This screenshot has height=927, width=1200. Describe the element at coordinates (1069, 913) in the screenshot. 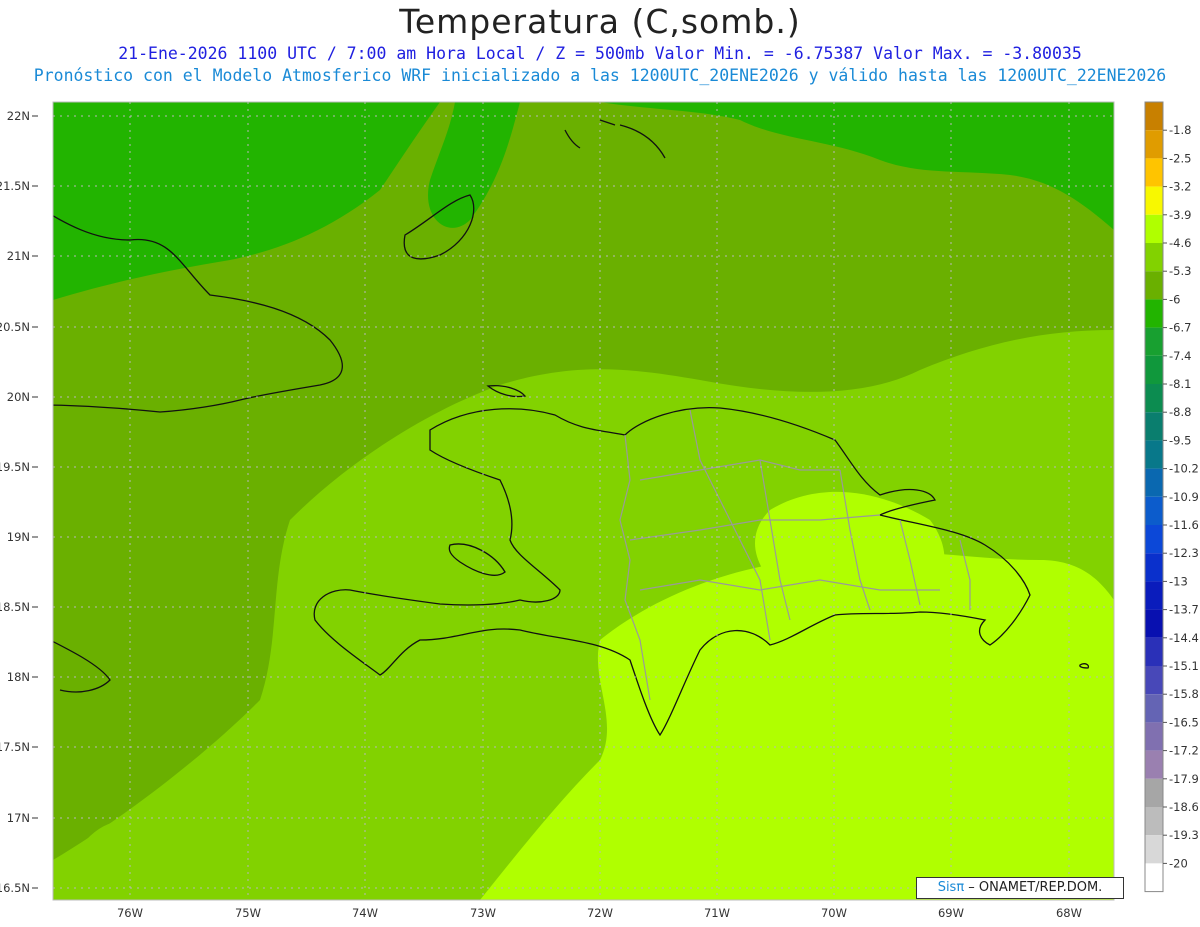

I see `lon-label: 68W` at that location.